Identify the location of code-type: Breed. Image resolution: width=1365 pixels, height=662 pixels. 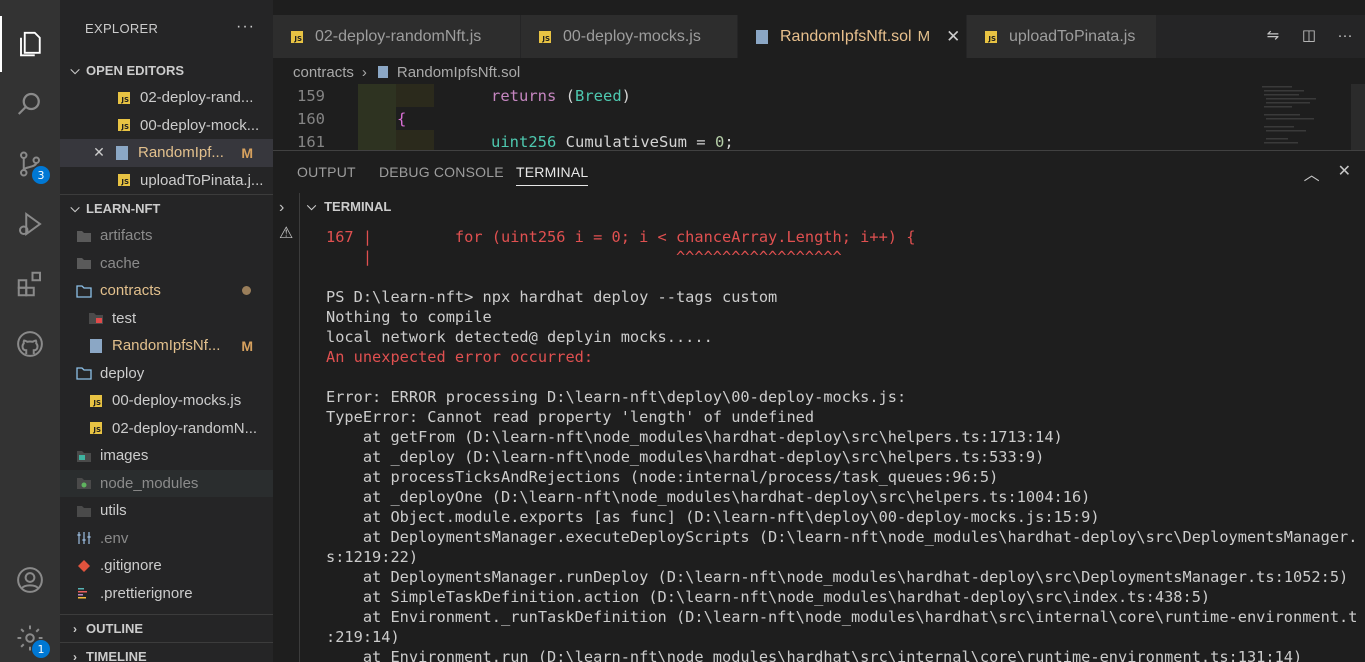
(598, 95).